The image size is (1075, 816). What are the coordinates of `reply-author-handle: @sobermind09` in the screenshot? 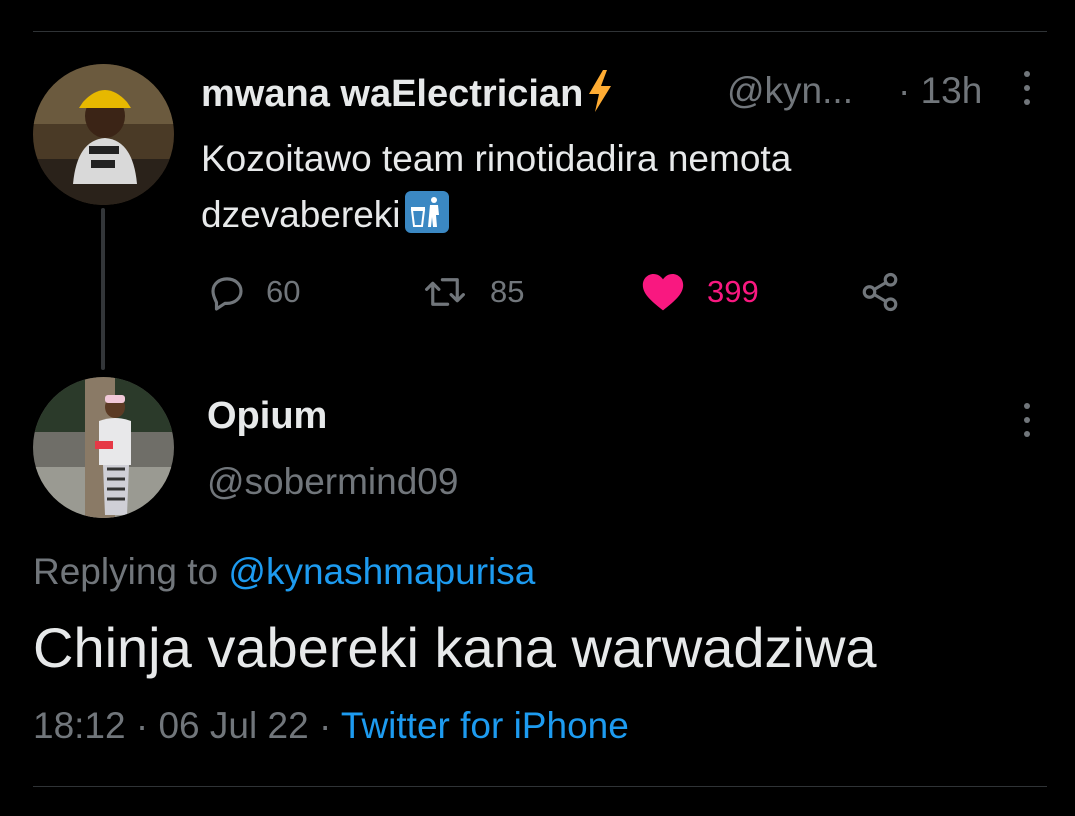 It's located at (332, 482).